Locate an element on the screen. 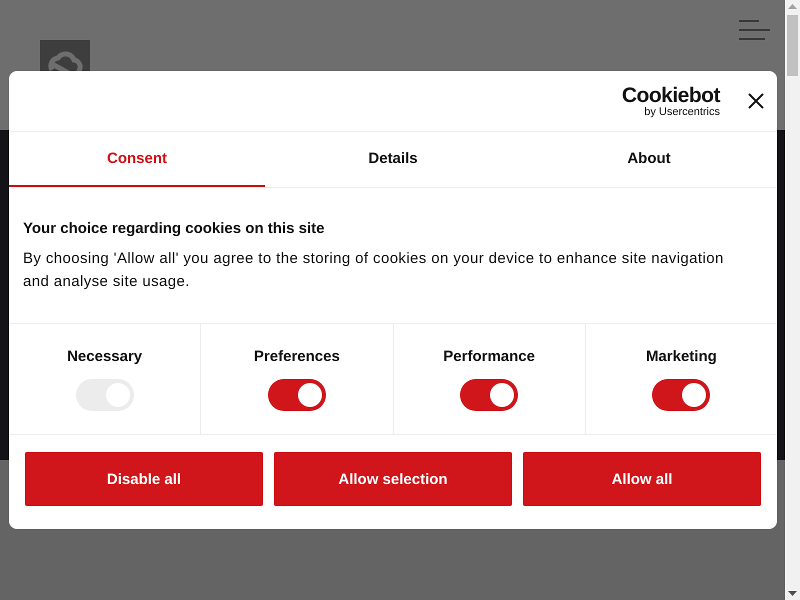  dialog-heading: Your choice regarding cookies on this site is located at coordinates (174, 228).